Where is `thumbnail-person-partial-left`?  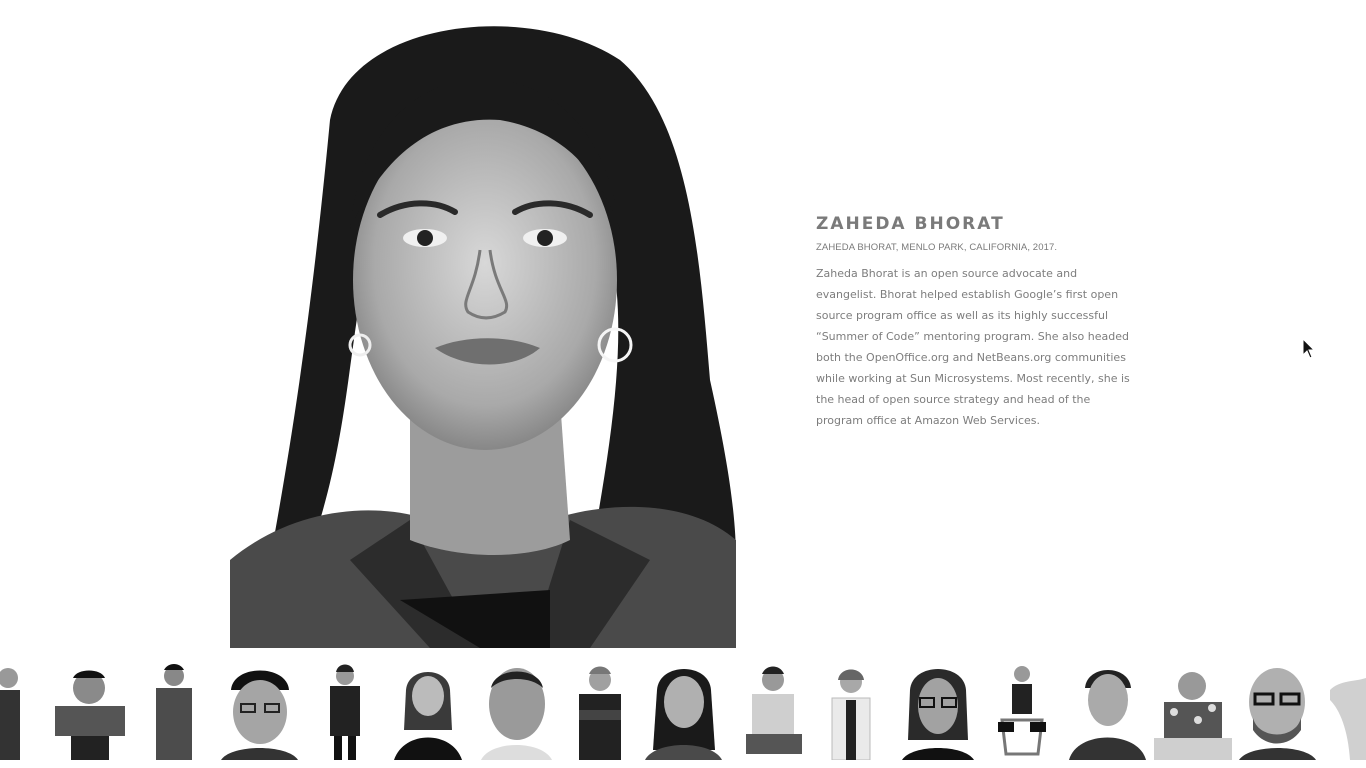 thumbnail-person-partial-left is located at coordinates (12, 710).